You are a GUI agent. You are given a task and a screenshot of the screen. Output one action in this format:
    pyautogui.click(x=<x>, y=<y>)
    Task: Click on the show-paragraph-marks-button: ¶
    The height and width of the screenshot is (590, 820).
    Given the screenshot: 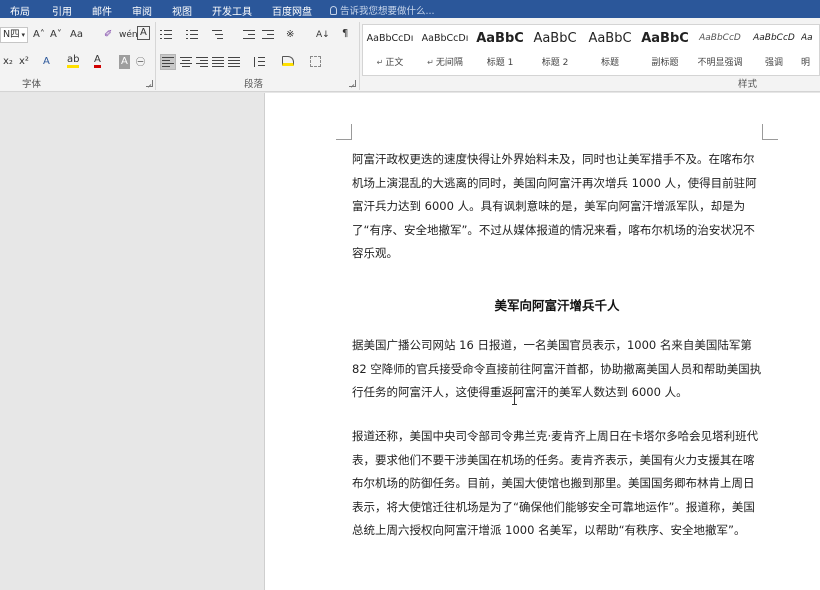 What is the action you would take?
    pyautogui.click(x=345, y=34)
    